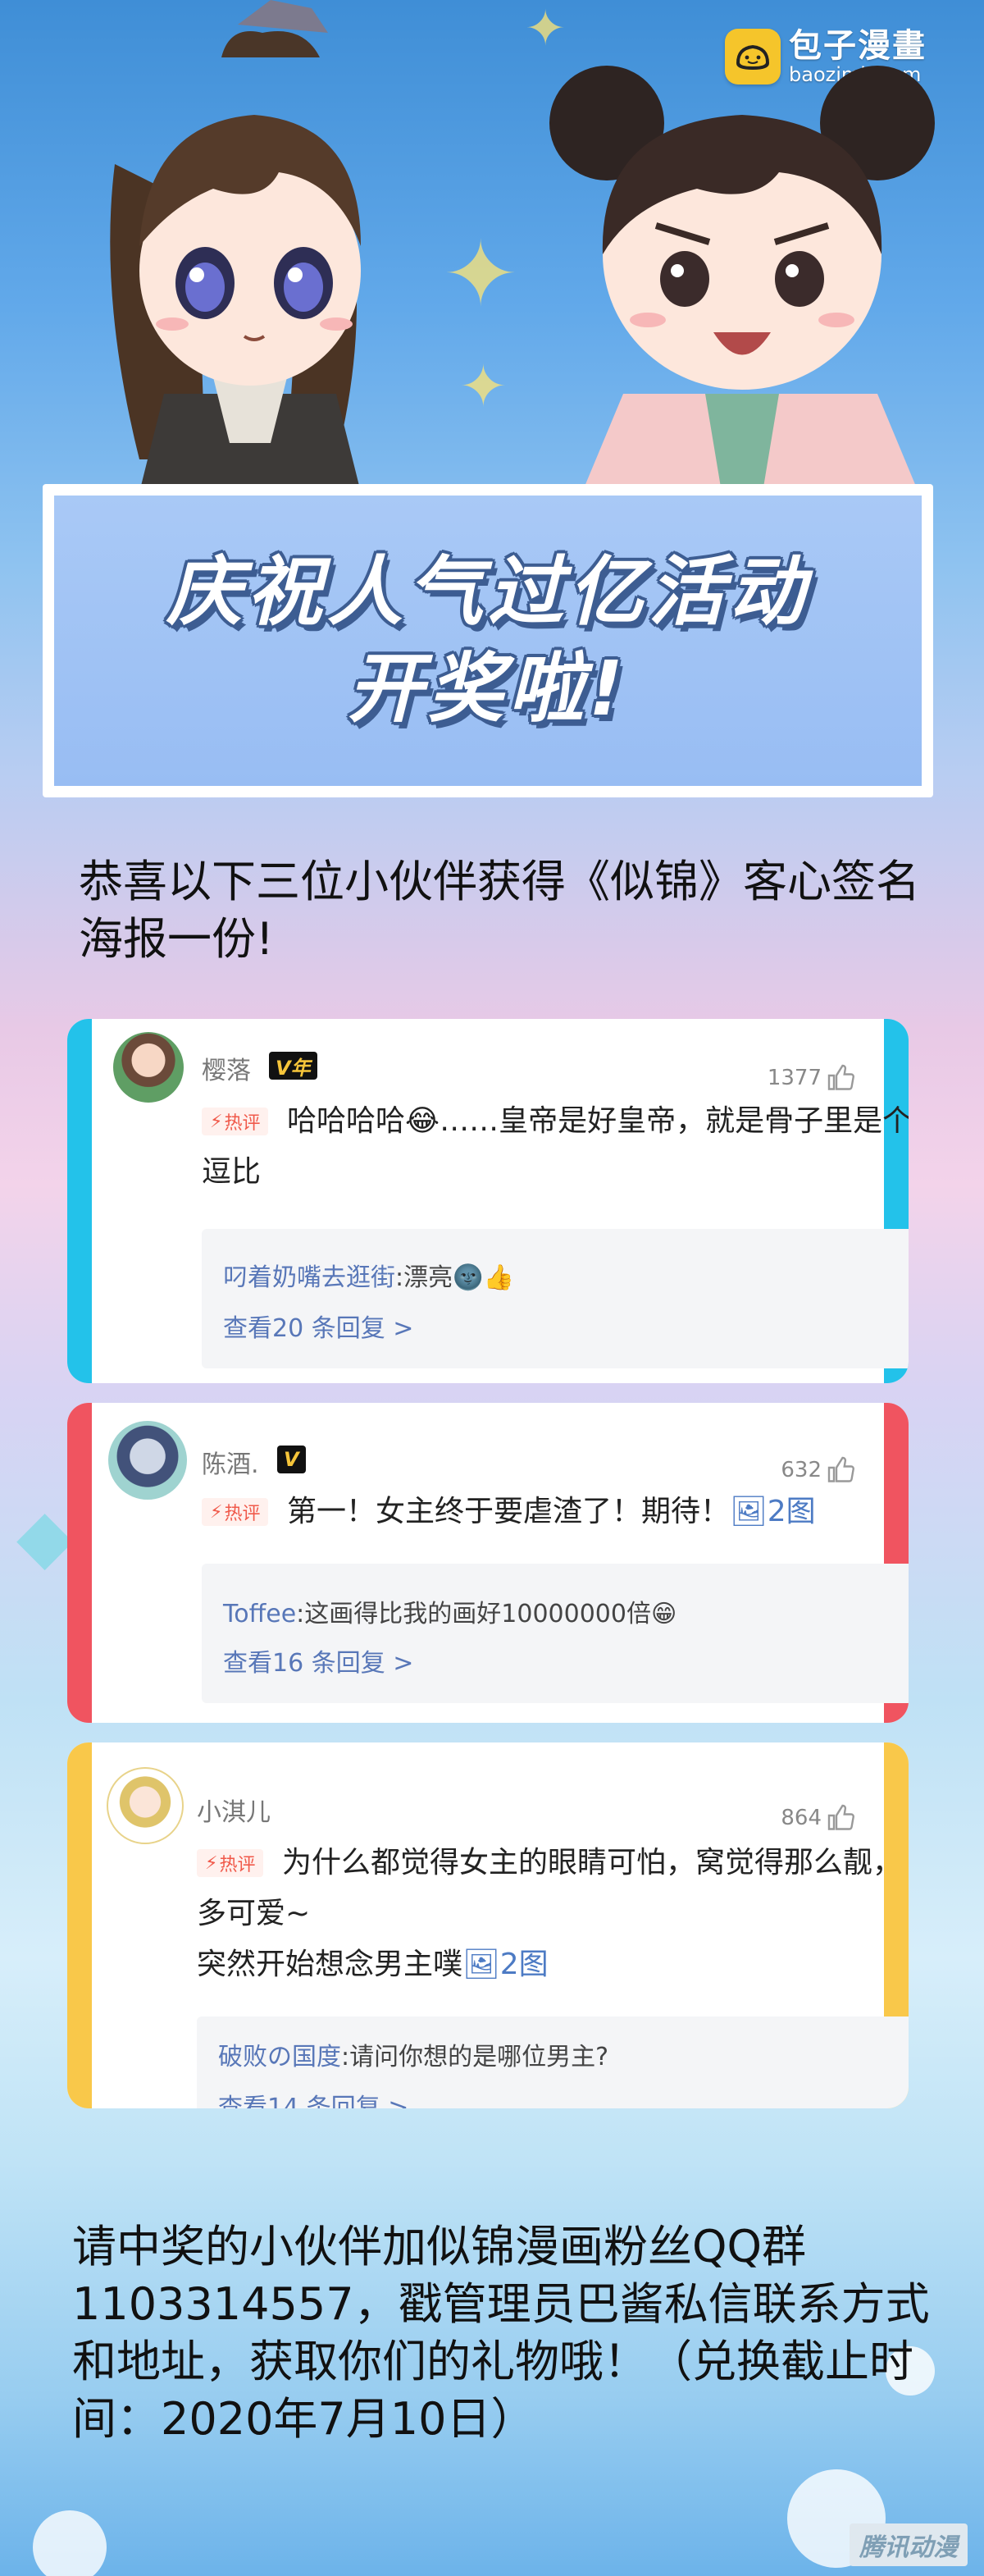  Describe the element at coordinates (454, 1277) in the screenshot. I see `reply-text: :漂亮🌚👍` at that location.